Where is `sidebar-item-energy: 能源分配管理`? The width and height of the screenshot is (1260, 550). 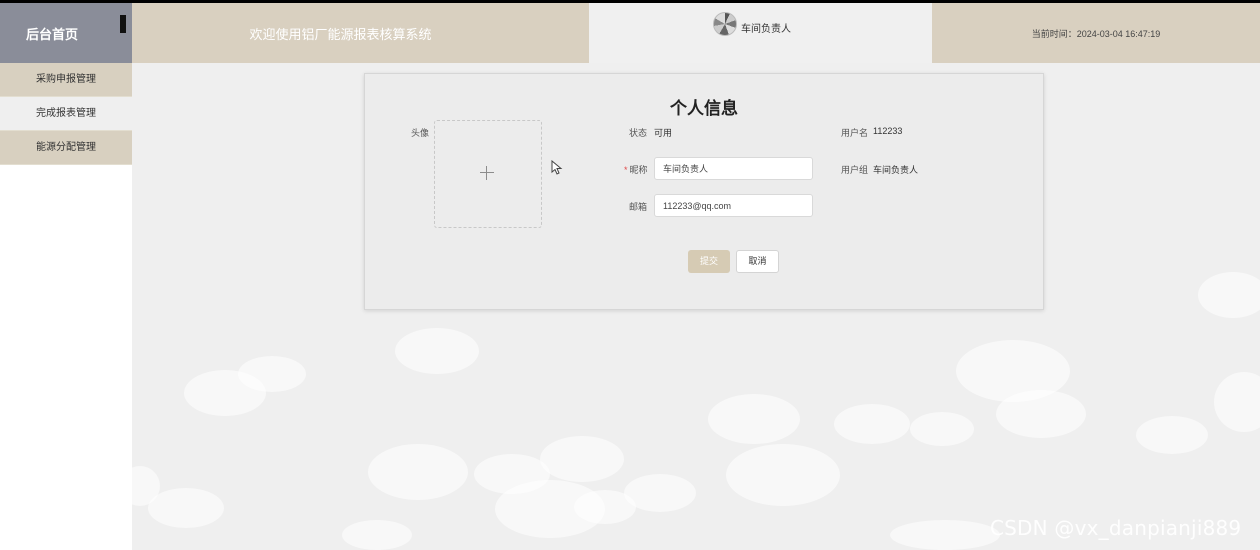 sidebar-item-energy: 能源分配管理 is located at coordinates (66, 148).